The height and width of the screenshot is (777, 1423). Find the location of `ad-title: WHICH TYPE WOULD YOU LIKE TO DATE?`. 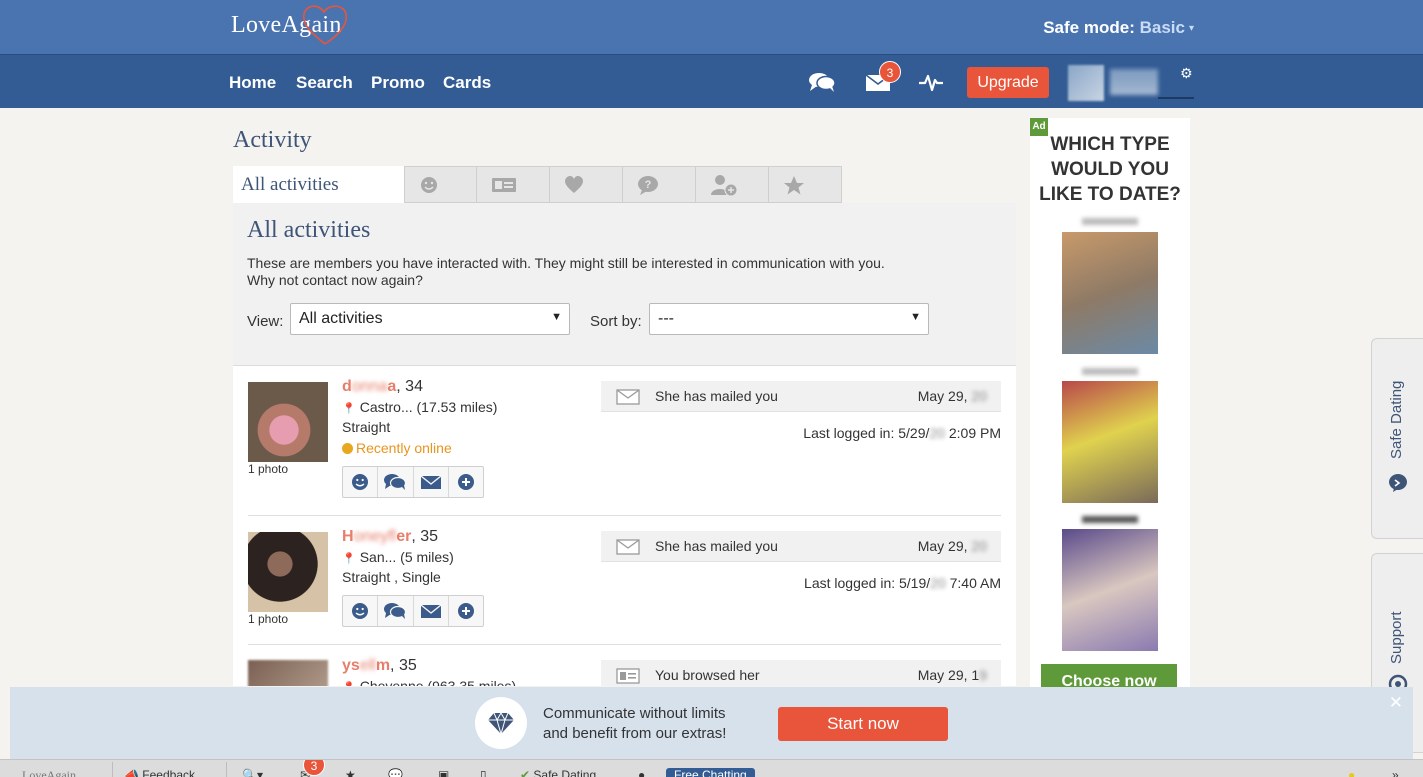

ad-title: WHICH TYPE WOULD YOU LIKE TO DATE? is located at coordinates (1110, 169).